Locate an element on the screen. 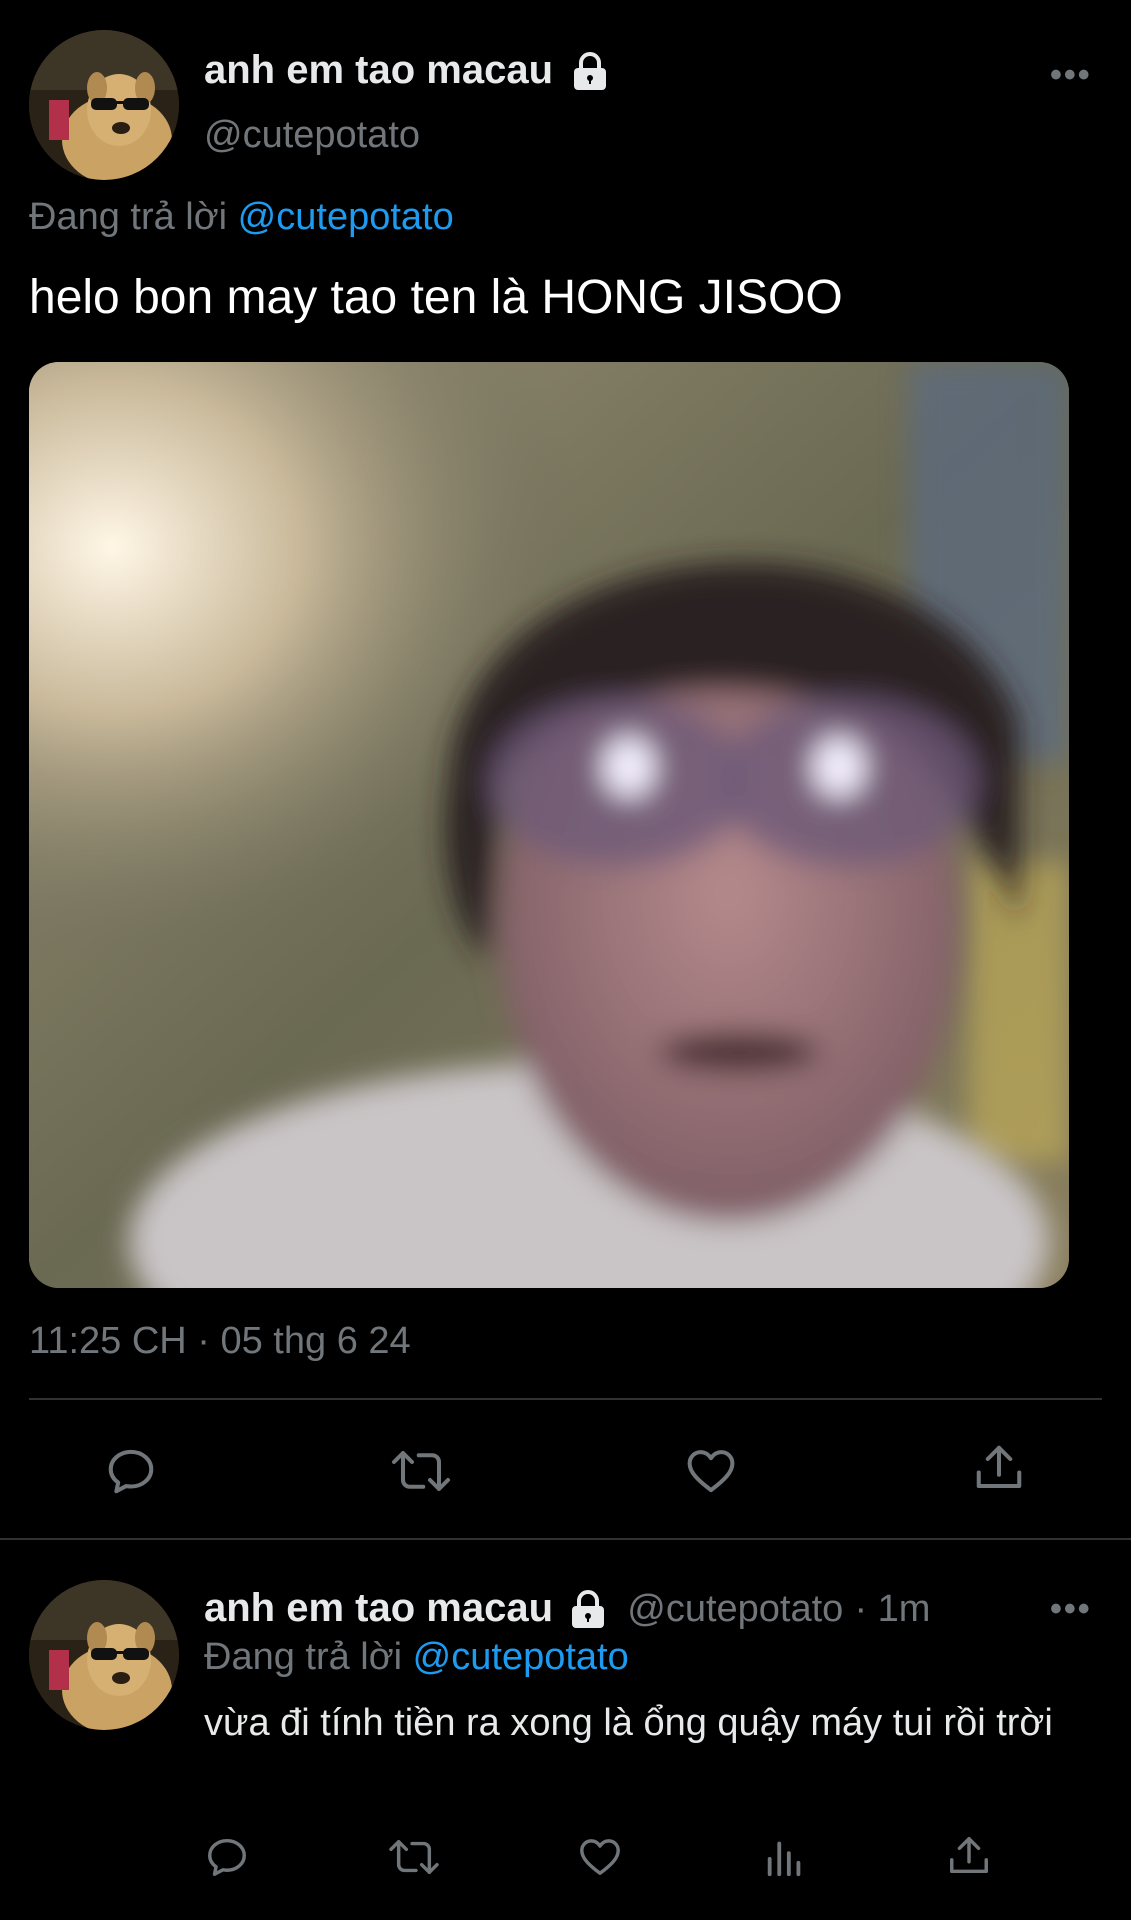  reply-header: anh em tao macau @cutepotato · 1m is located at coordinates (567, 1608).